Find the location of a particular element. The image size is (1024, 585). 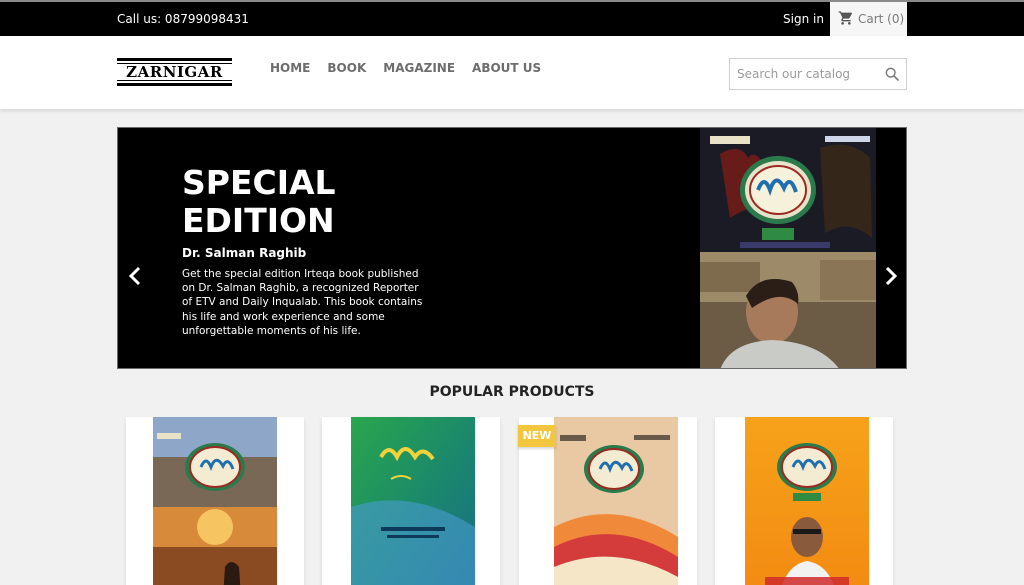

logo-text: ZARNIGAR is located at coordinates (174, 72).